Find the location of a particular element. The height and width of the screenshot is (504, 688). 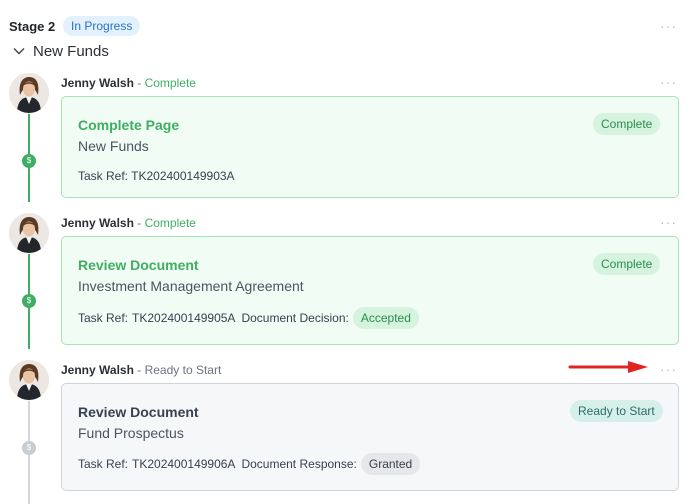

task-ref-value: TK202400149903A is located at coordinates (183, 176).